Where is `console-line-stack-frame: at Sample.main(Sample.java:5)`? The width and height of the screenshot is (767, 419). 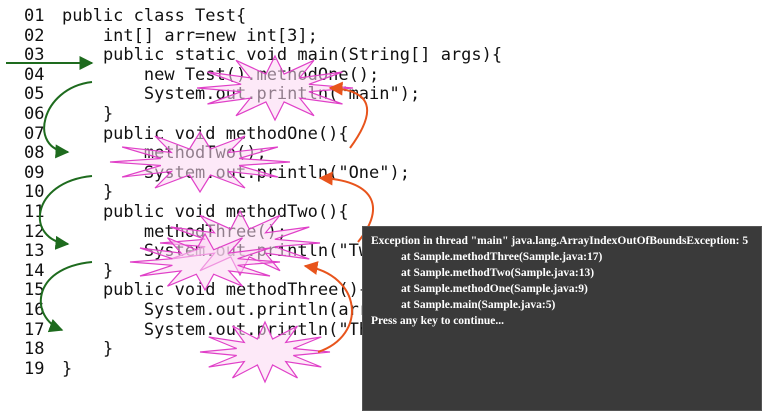
console-line-stack-frame: at Sample.main(Sample.java:5) is located at coordinates (478, 305).